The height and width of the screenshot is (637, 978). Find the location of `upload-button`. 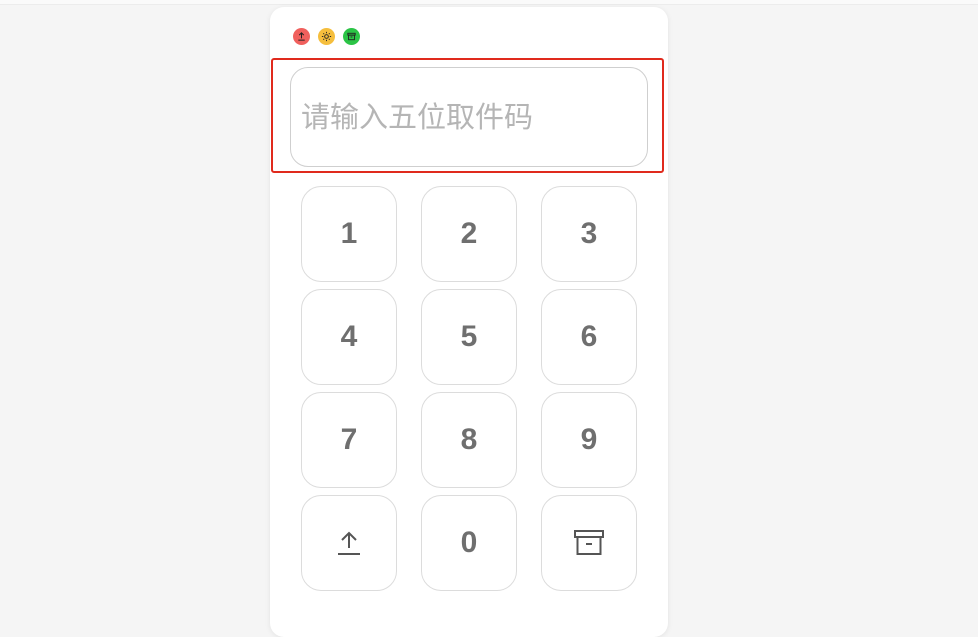

upload-button is located at coordinates (349, 543).